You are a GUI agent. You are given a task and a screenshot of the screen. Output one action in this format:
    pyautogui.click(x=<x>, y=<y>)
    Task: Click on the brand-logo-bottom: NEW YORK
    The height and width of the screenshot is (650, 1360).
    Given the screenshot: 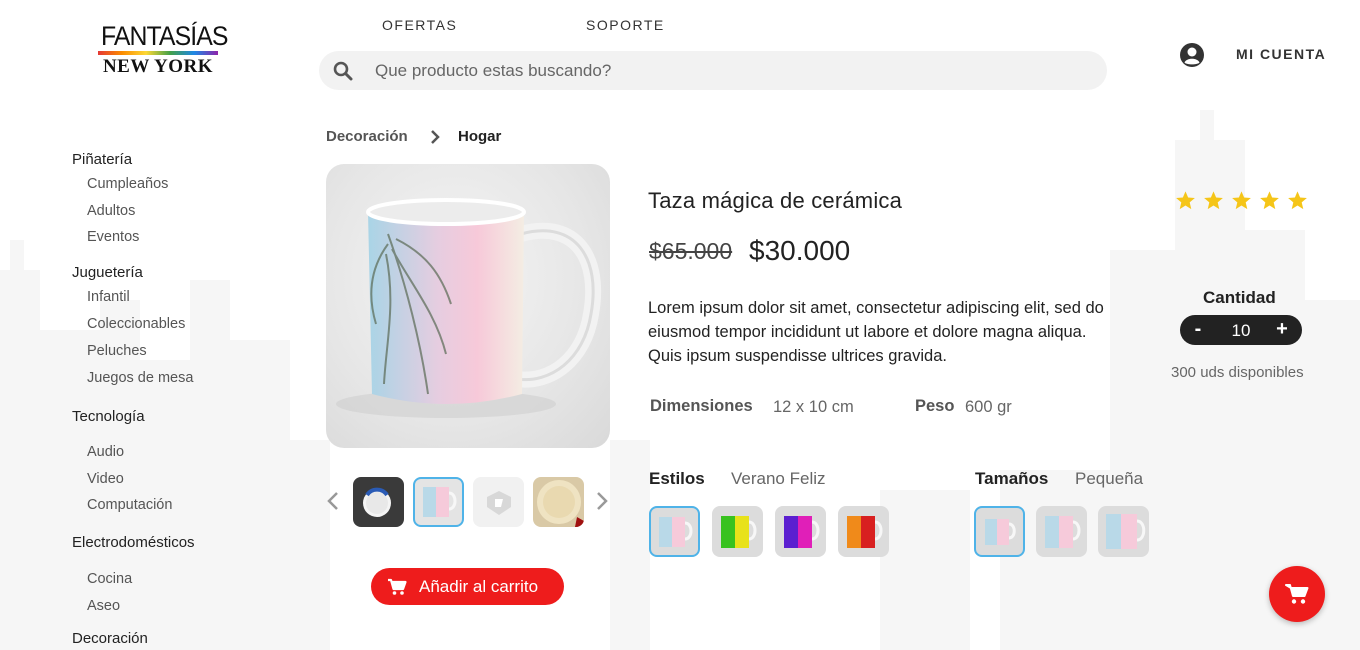 What is the action you would take?
    pyautogui.click(x=158, y=66)
    